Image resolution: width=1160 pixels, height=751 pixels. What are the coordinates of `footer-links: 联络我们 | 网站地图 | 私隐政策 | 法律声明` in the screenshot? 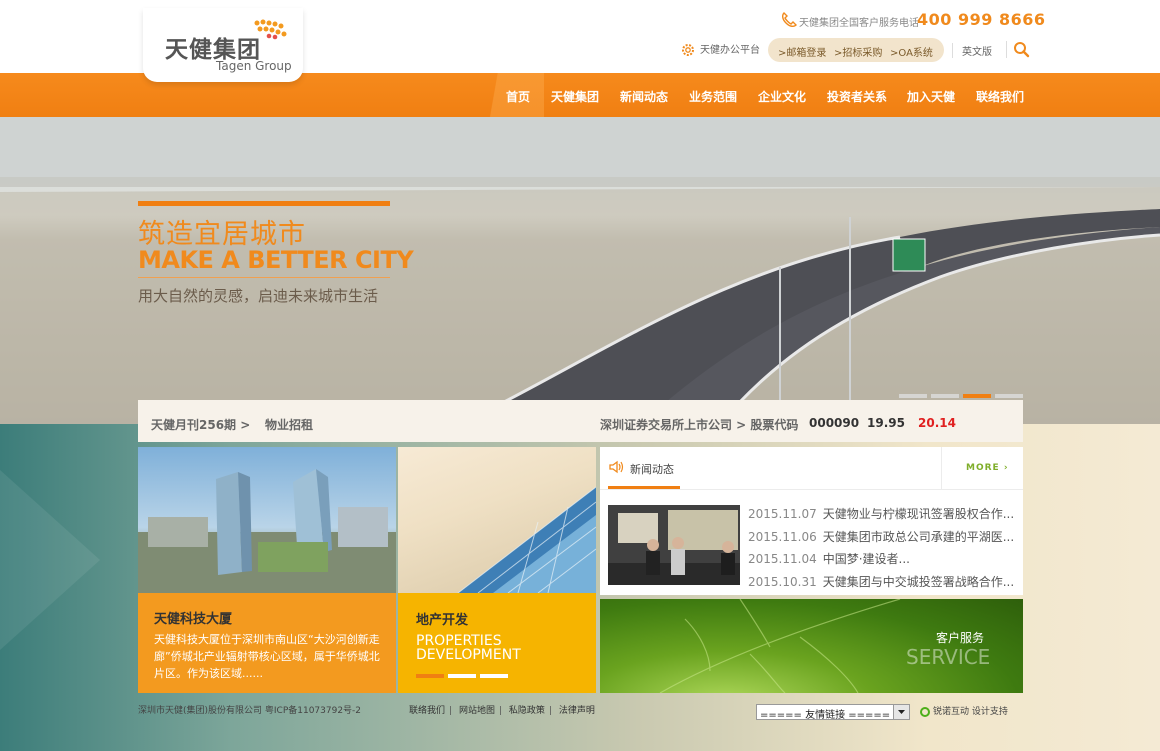 It's located at (502, 711).